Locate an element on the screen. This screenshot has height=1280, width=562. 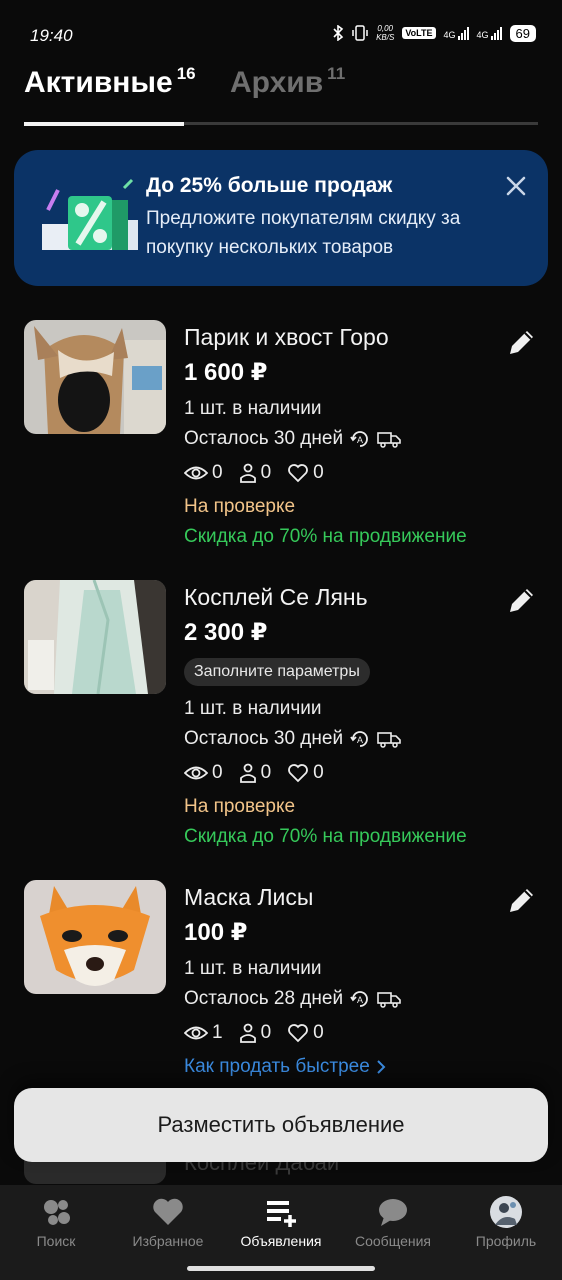
sell-faster-link: Как продать быстрее is located at coordinates (285, 1067).